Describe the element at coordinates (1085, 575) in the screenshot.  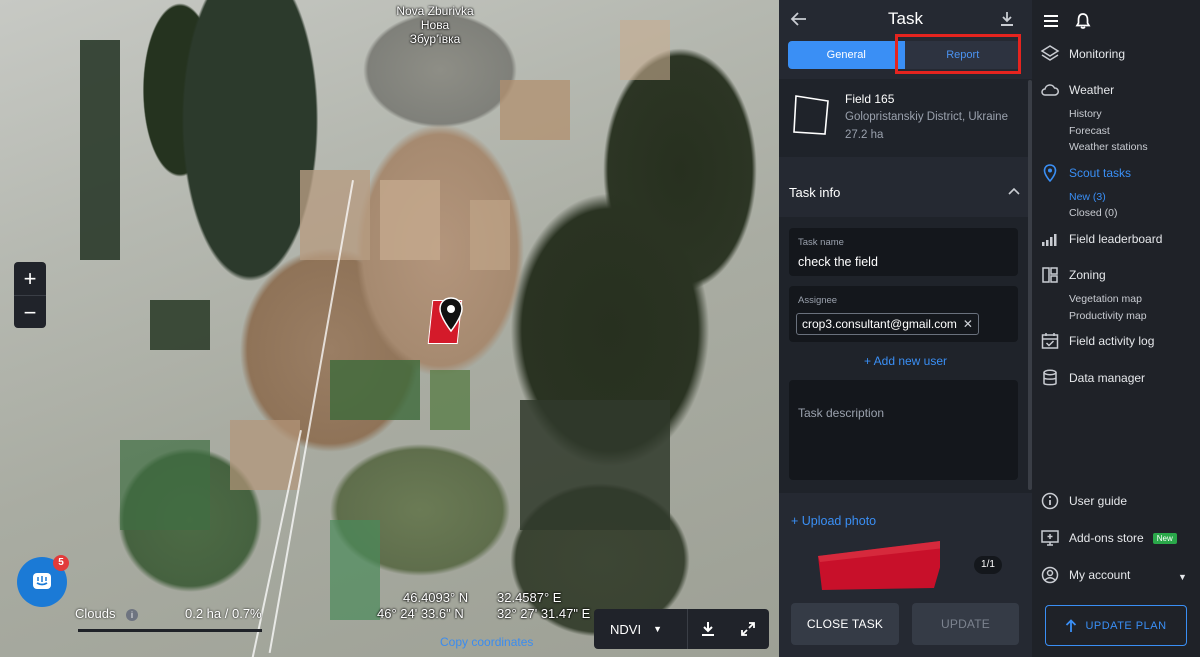
I see `nav-my-account: My account` at that location.